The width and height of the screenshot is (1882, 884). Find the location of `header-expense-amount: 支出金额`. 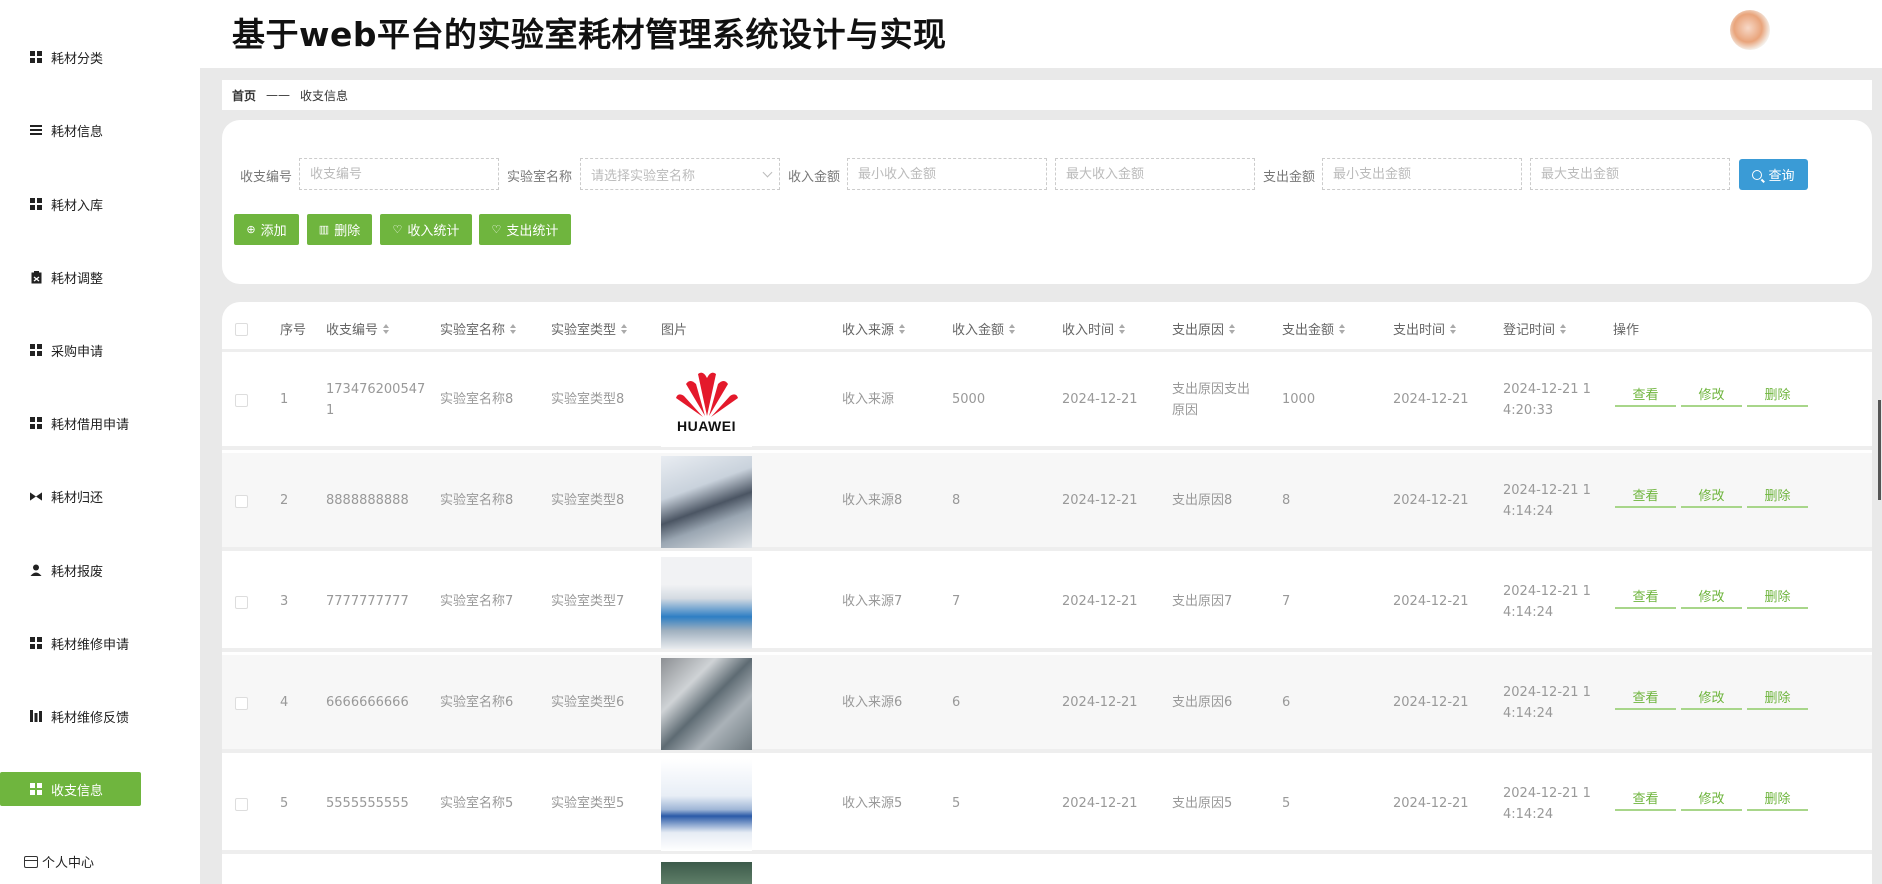

header-expense-amount: 支出金额 is located at coordinates (1314, 328).